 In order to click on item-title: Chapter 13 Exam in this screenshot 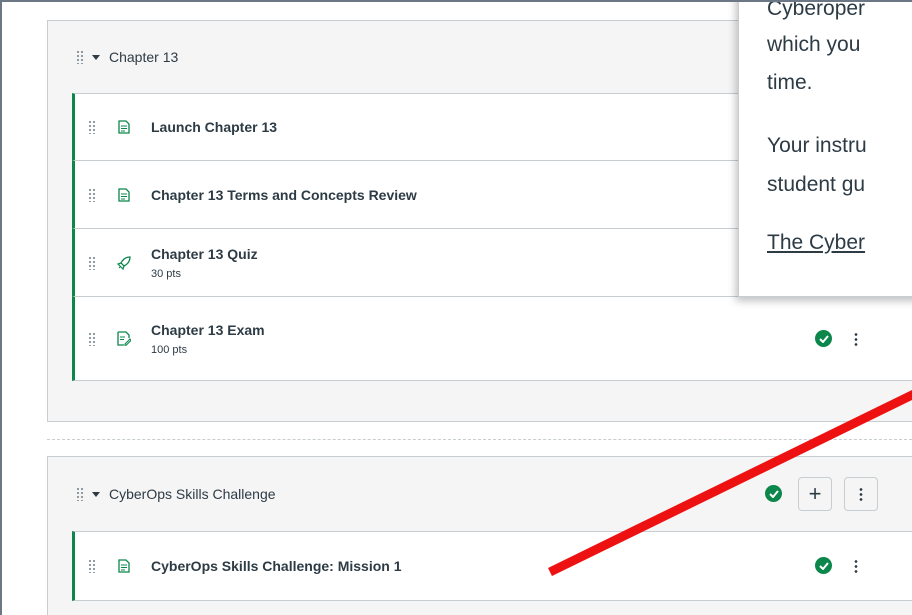, I will do `click(208, 330)`.